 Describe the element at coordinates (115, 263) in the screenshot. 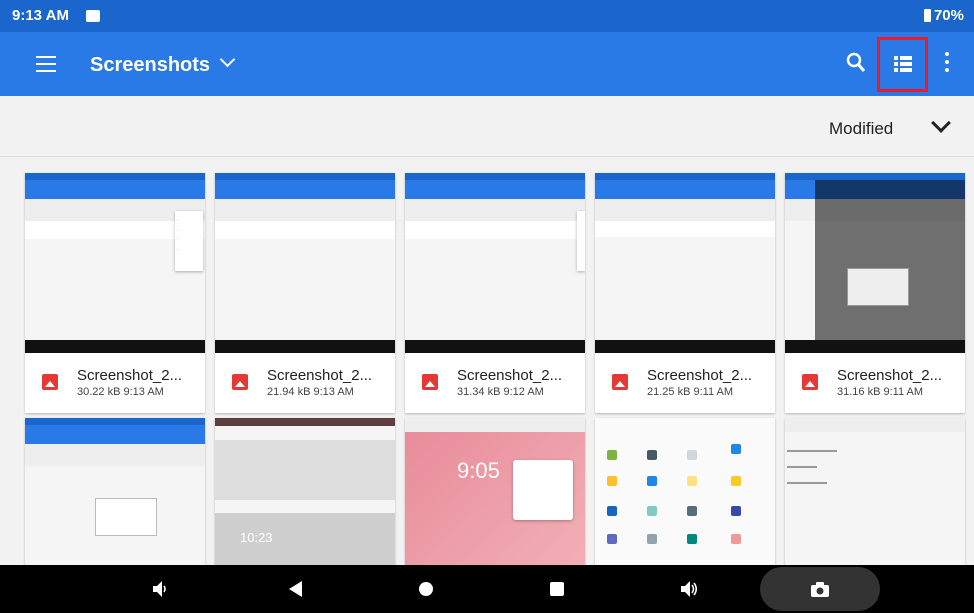

I see `thumbnail: · · · ·` at that location.